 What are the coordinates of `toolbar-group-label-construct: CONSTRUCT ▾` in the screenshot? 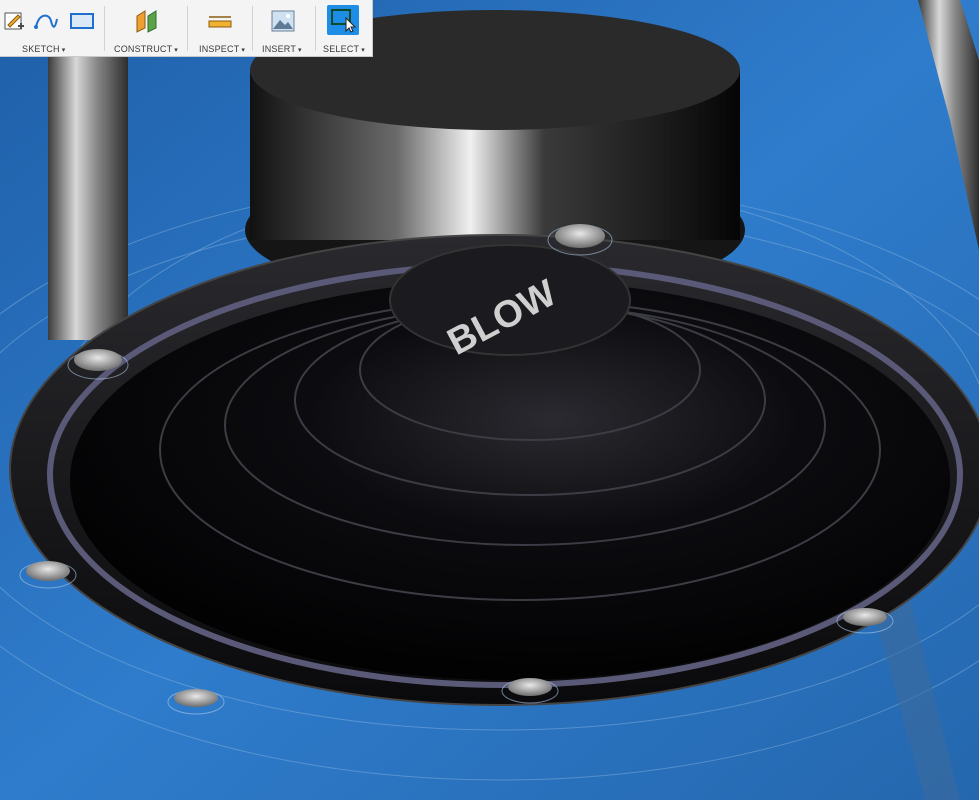 It's located at (146, 49).